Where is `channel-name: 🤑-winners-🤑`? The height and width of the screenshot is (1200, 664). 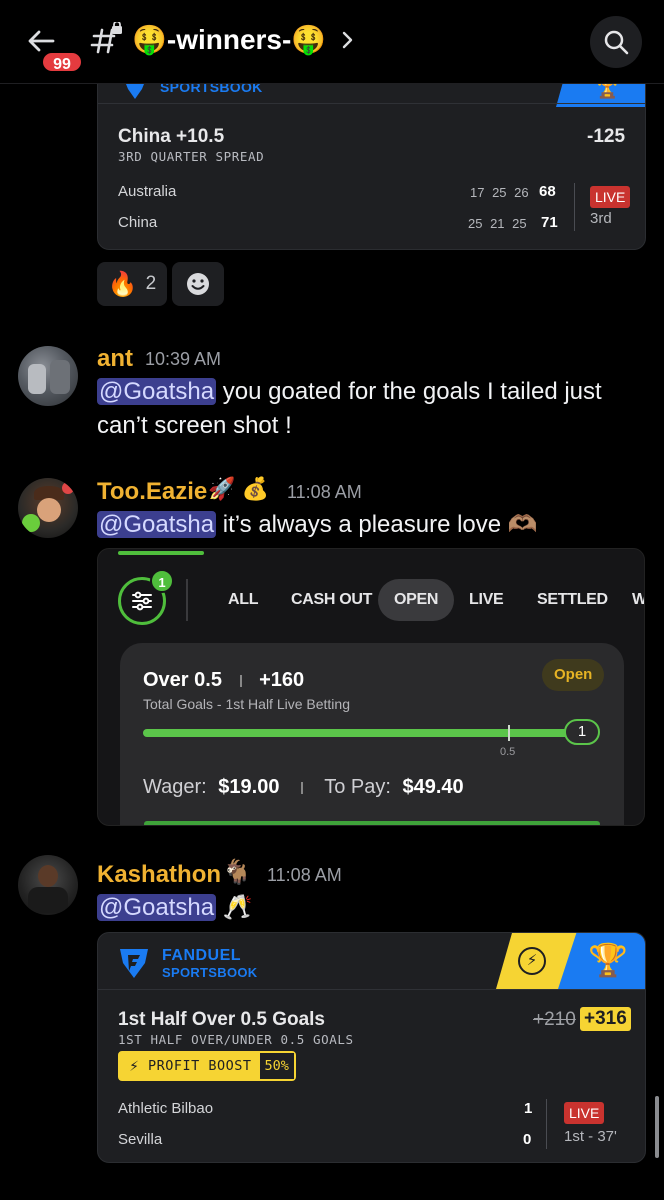 channel-name: 🤑-winners-🤑 is located at coordinates (229, 40).